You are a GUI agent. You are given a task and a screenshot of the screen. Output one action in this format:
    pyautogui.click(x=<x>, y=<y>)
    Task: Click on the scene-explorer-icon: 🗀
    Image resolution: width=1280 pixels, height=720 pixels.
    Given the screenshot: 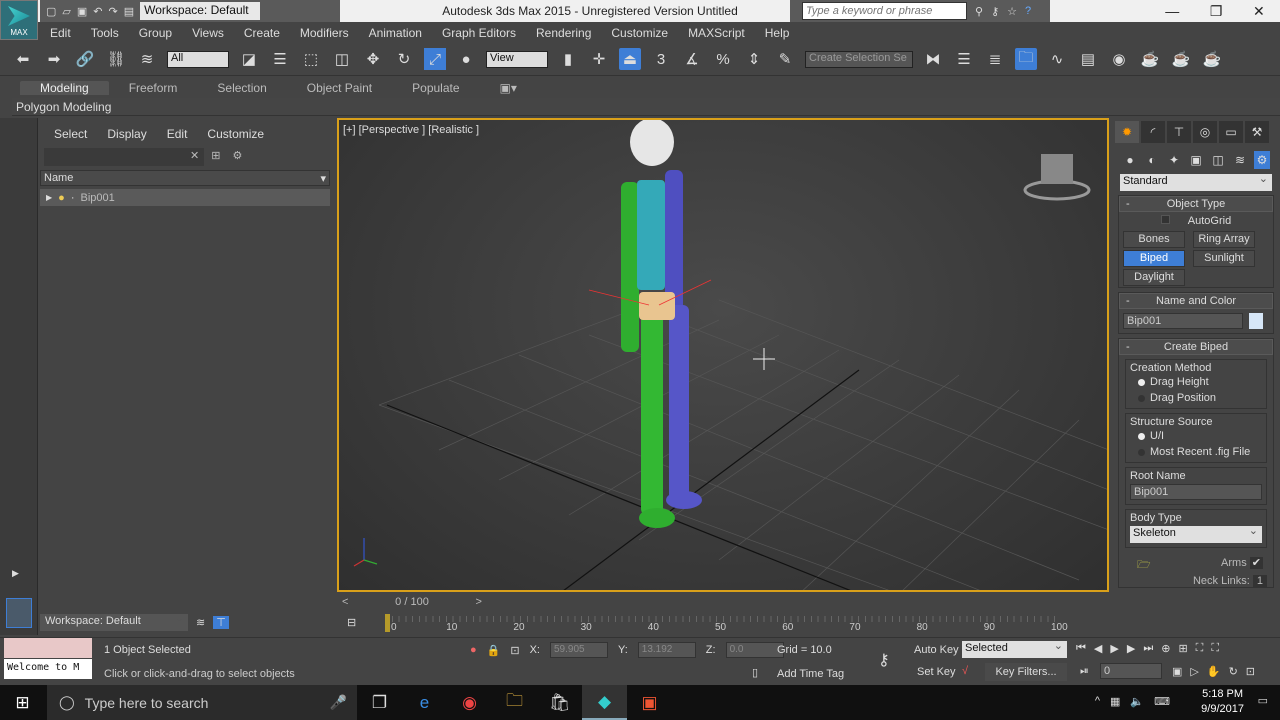 What is the action you would take?
    pyautogui.click(x=1026, y=59)
    